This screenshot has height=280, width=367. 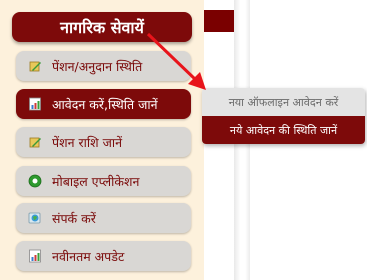 I want to click on submenu-item-label: नया ऑफलाइन आवेदन करें, so click(x=283, y=102).